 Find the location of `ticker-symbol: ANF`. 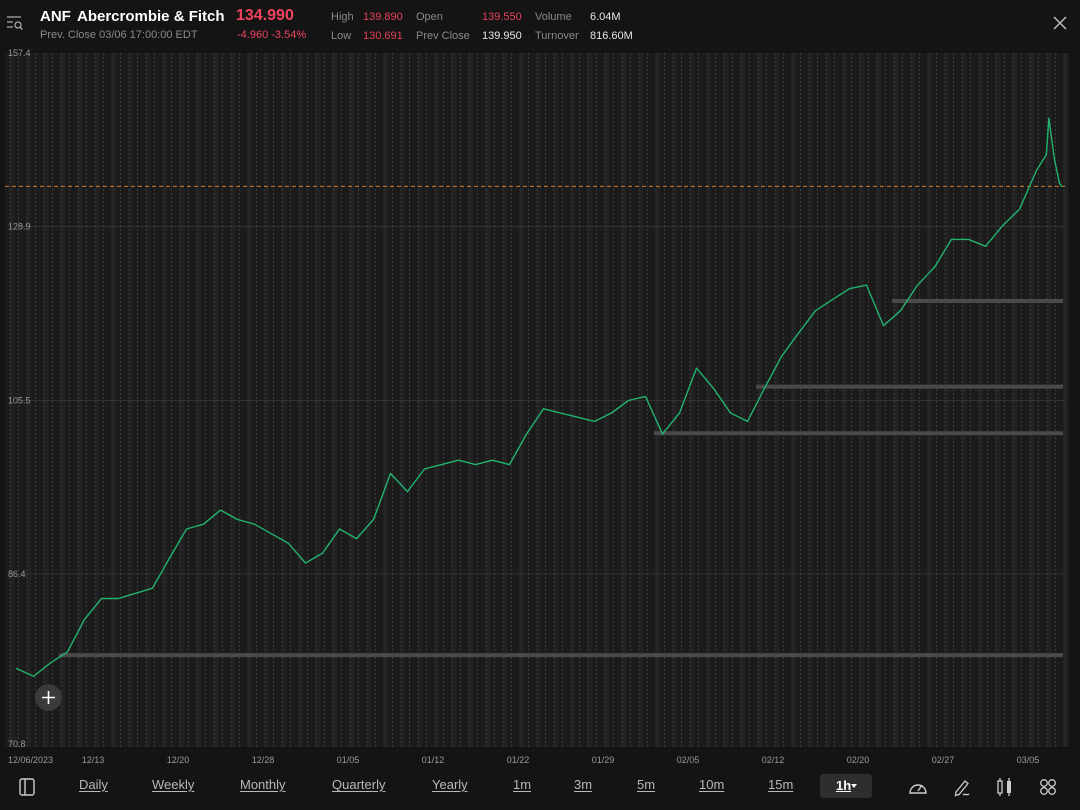

ticker-symbol: ANF is located at coordinates (55, 16).